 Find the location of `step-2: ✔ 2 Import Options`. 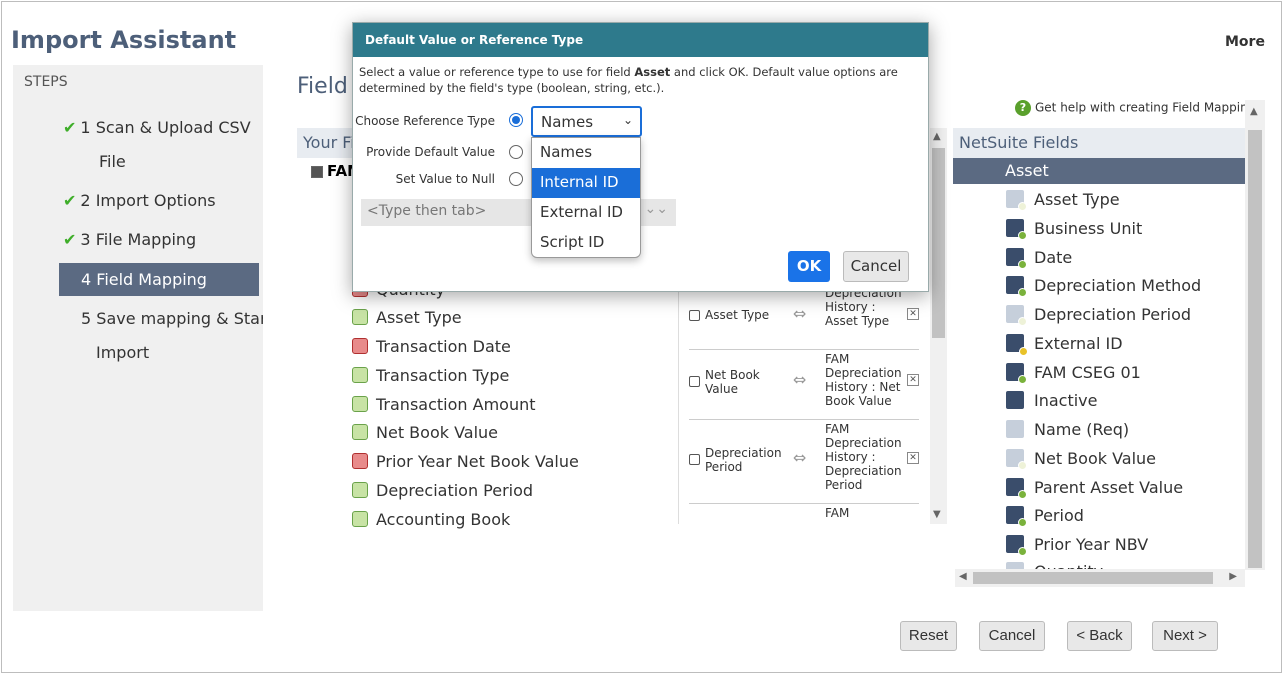

step-2: ✔ 2 Import Options is located at coordinates (139, 201).